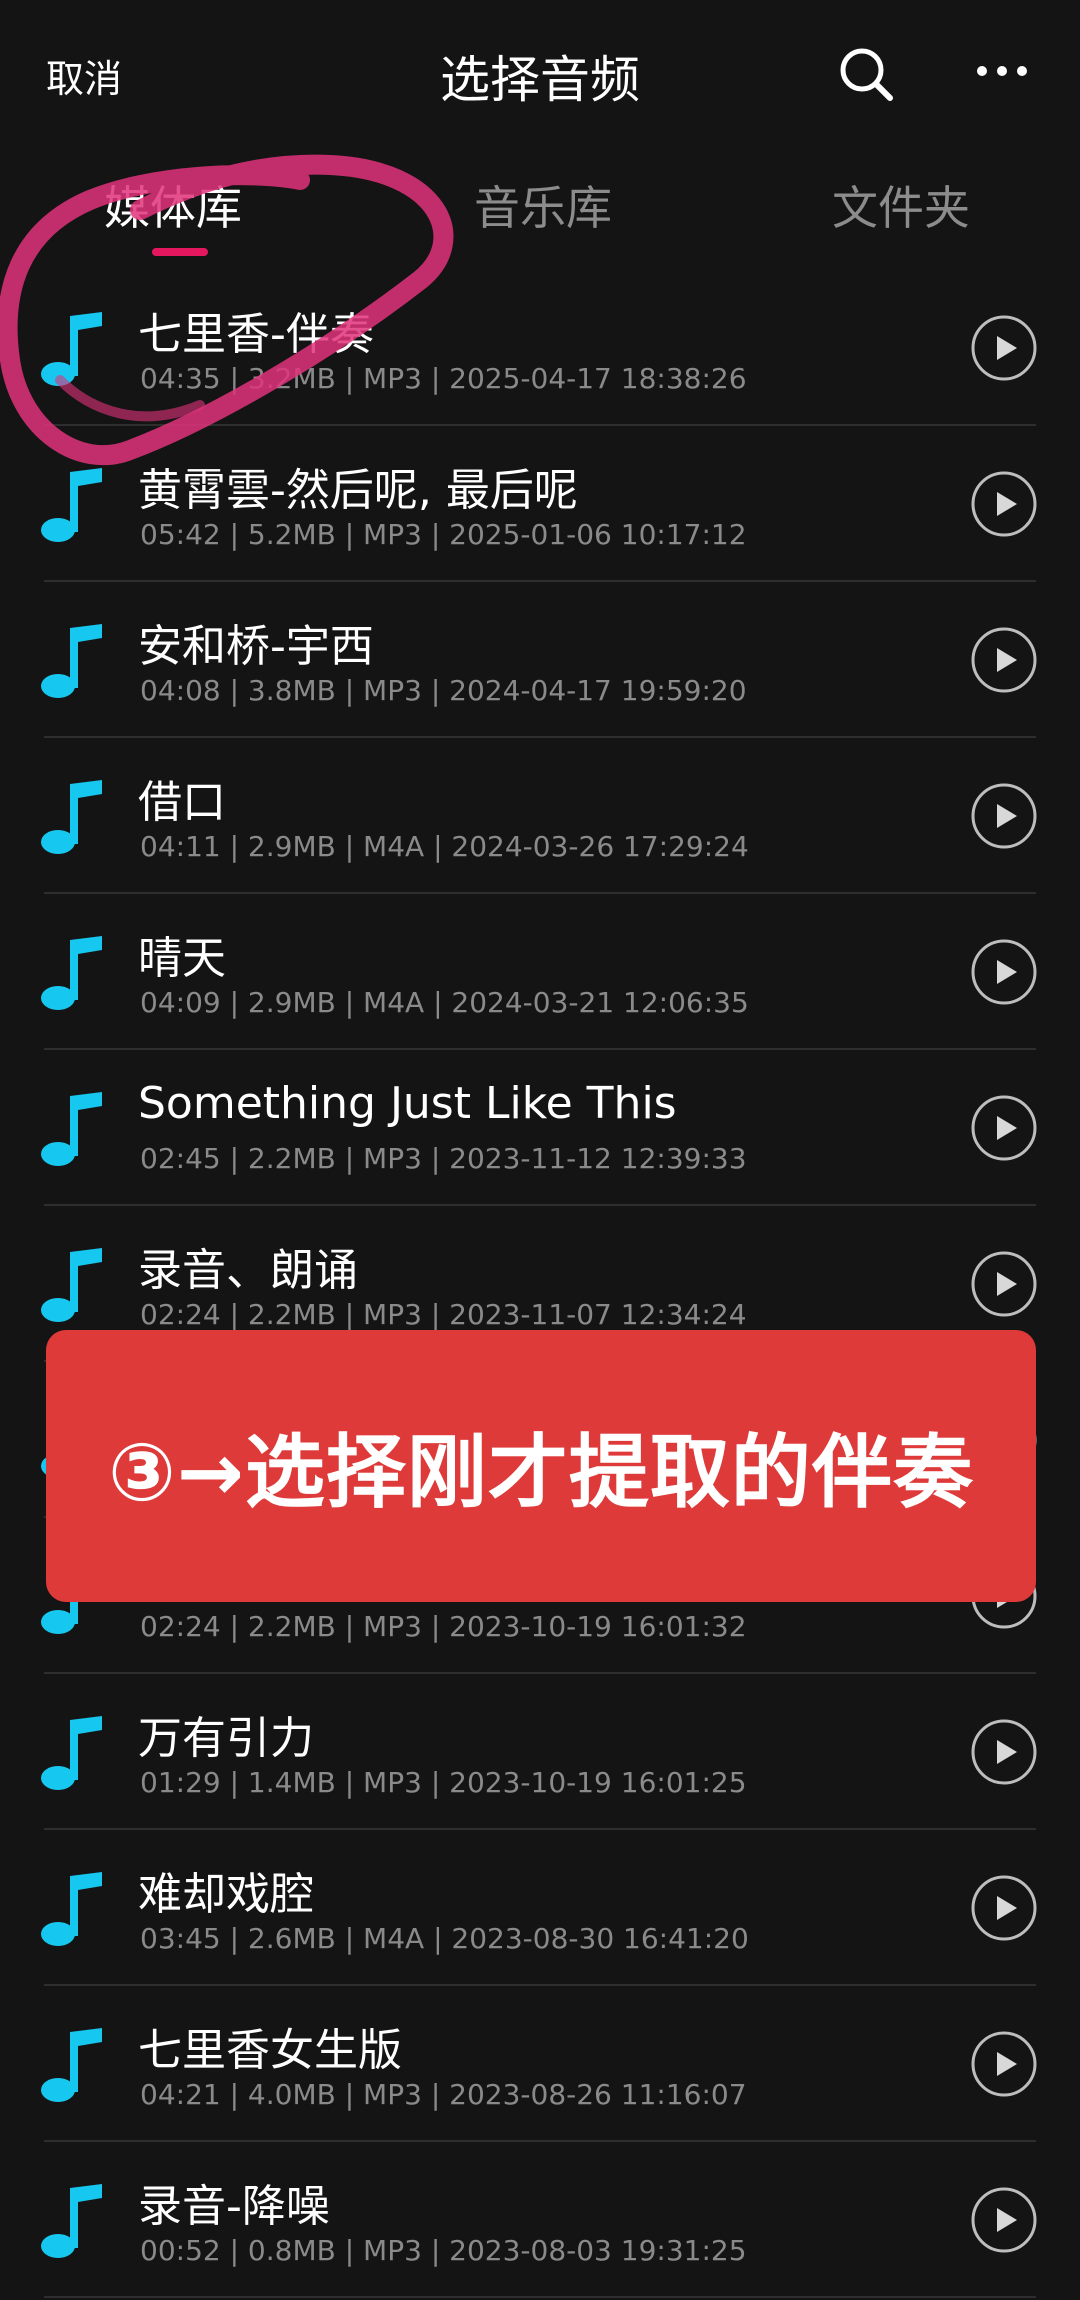  Describe the element at coordinates (226, 1894) in the screenshot. I see `song-title: 难却戏腔` at that location.